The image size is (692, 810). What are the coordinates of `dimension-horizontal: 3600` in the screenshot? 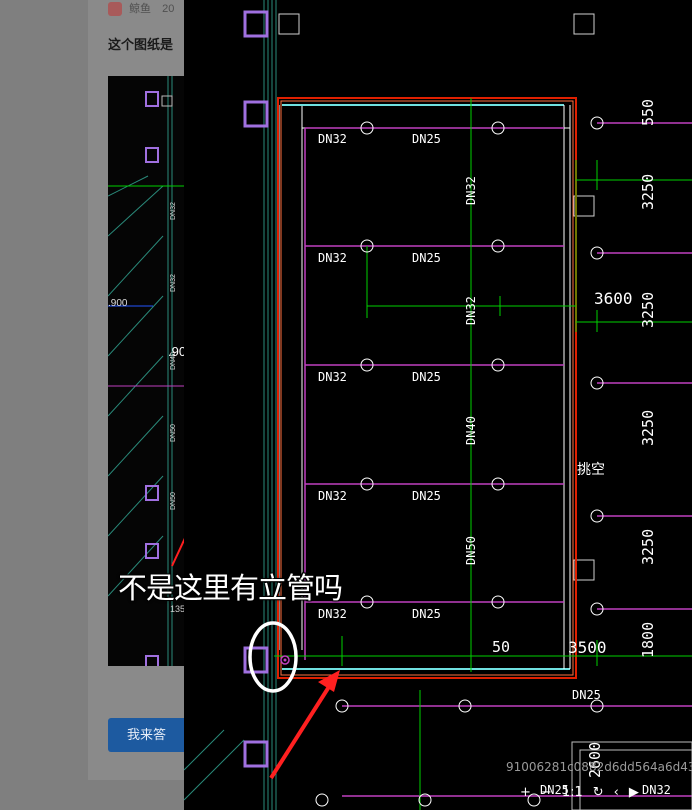 It's located at (613, 298).